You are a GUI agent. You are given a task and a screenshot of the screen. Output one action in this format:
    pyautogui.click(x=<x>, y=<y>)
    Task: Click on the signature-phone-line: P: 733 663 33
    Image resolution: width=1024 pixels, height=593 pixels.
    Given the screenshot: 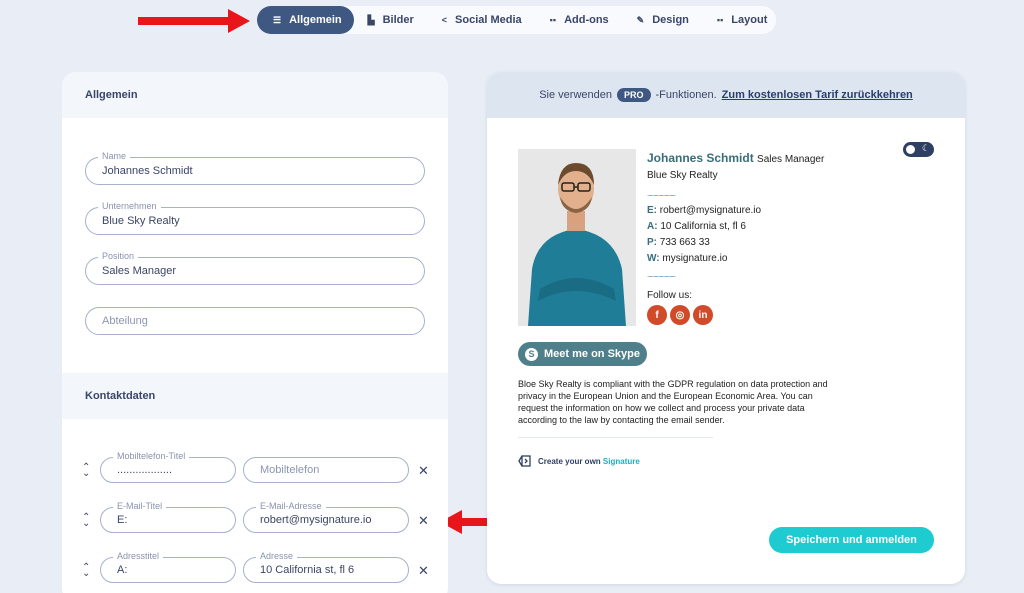 What is the action you would take?
    pyautogui.click(x=678, y=242)
    